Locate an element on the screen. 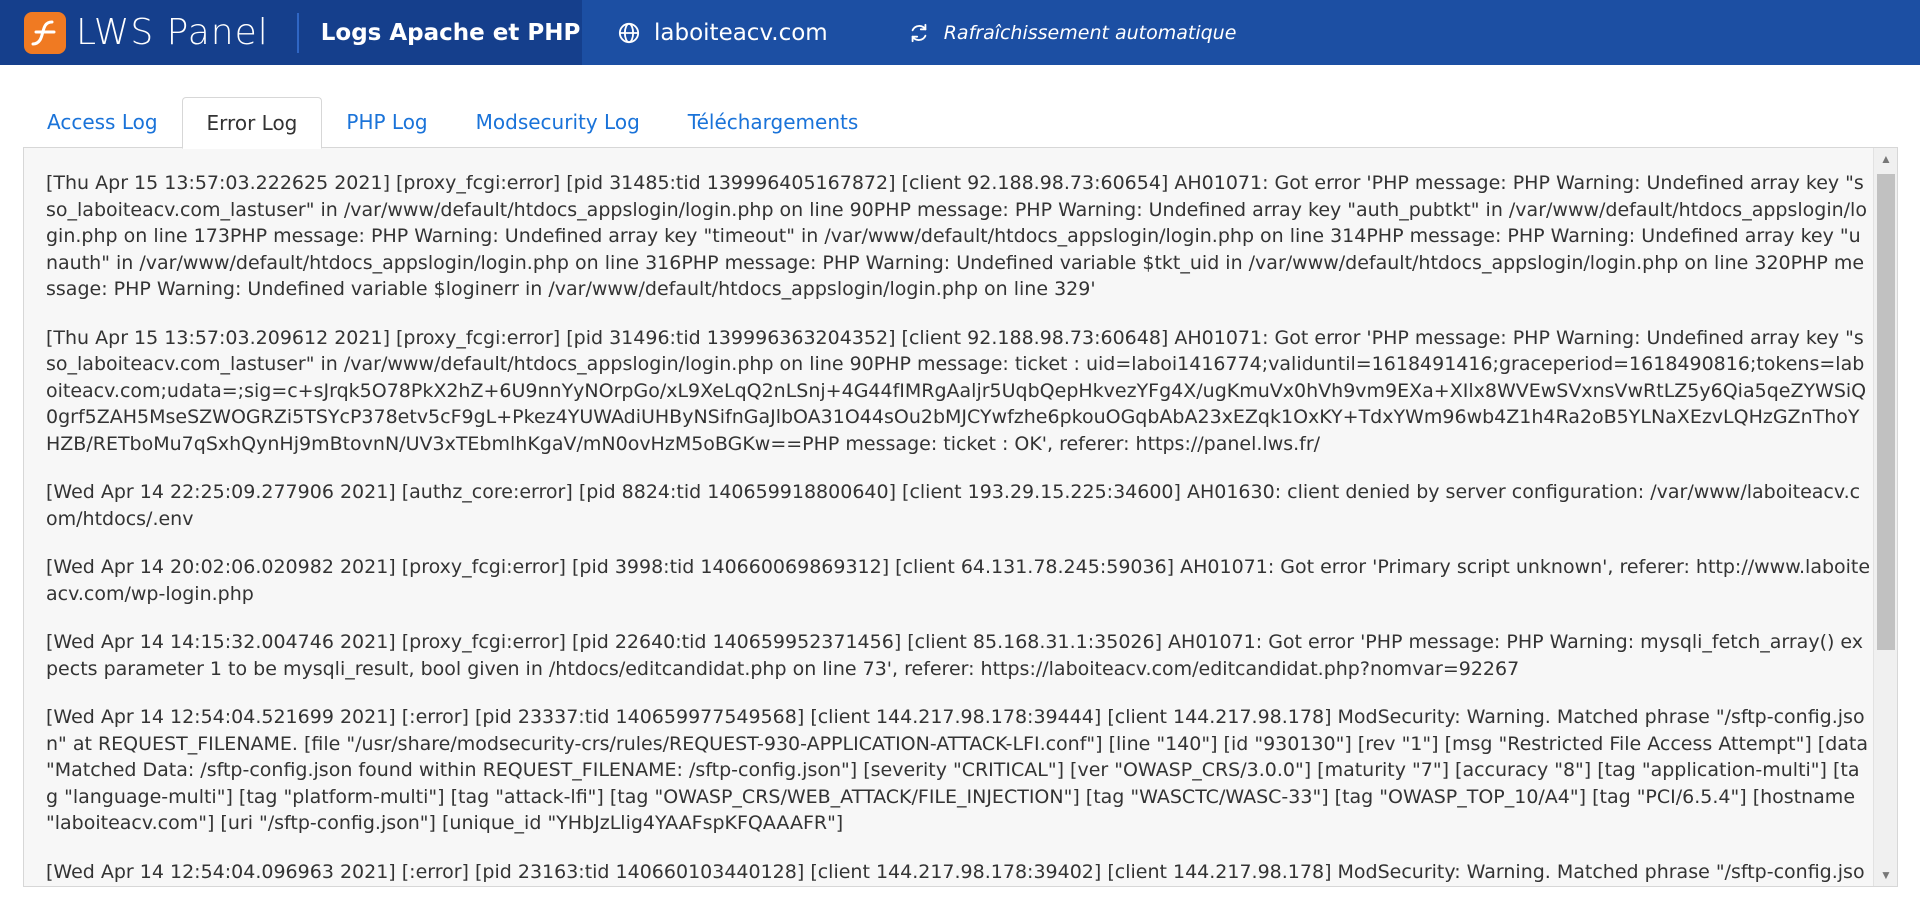 The image size is (1920, 917). vertical-scrollbar: ▲ ▼ is located at coordinates (1885, 517).